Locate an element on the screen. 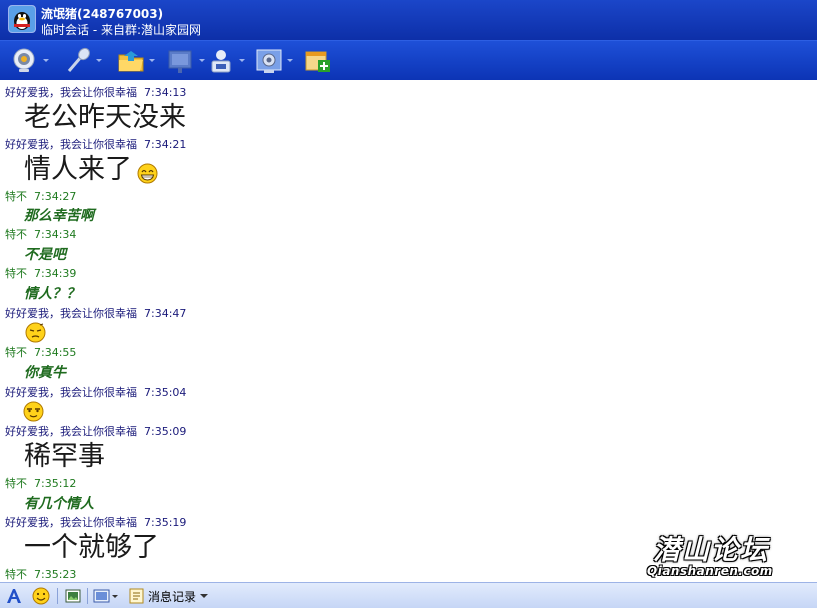 This screenshot has width=817, height=609. message-time: 7:35:12 is located at coordinates (55, 483).